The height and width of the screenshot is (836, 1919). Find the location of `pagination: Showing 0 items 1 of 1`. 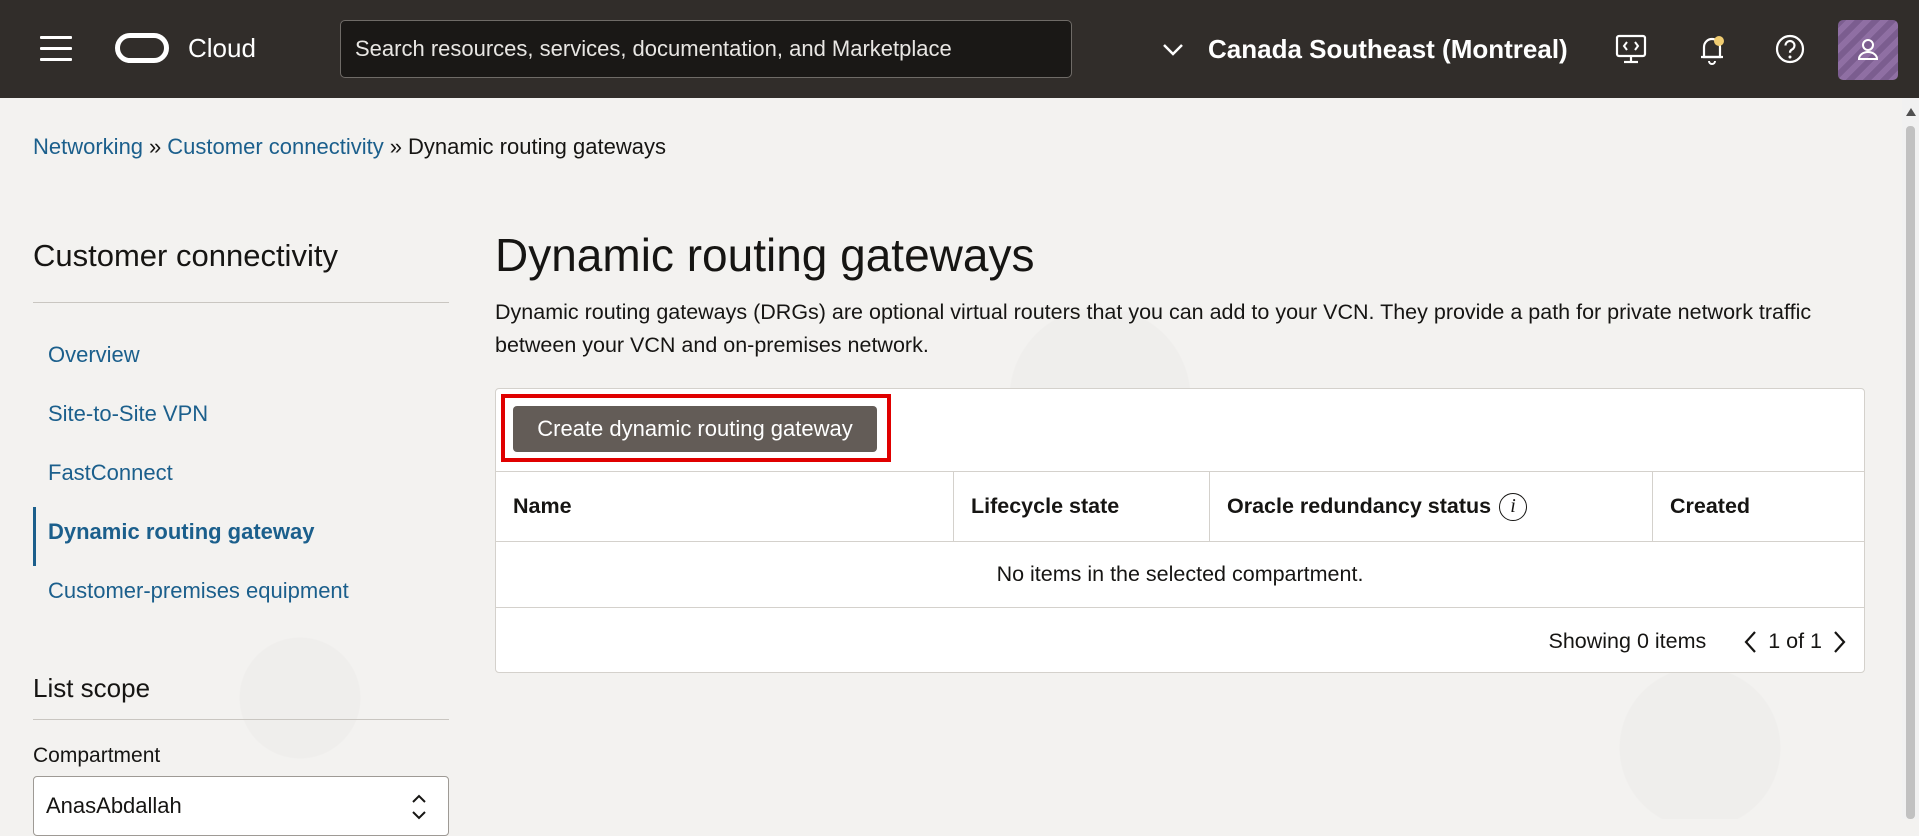

pagination: Showing 0 items 1 of 1 is located at coordinates (1700, 641).